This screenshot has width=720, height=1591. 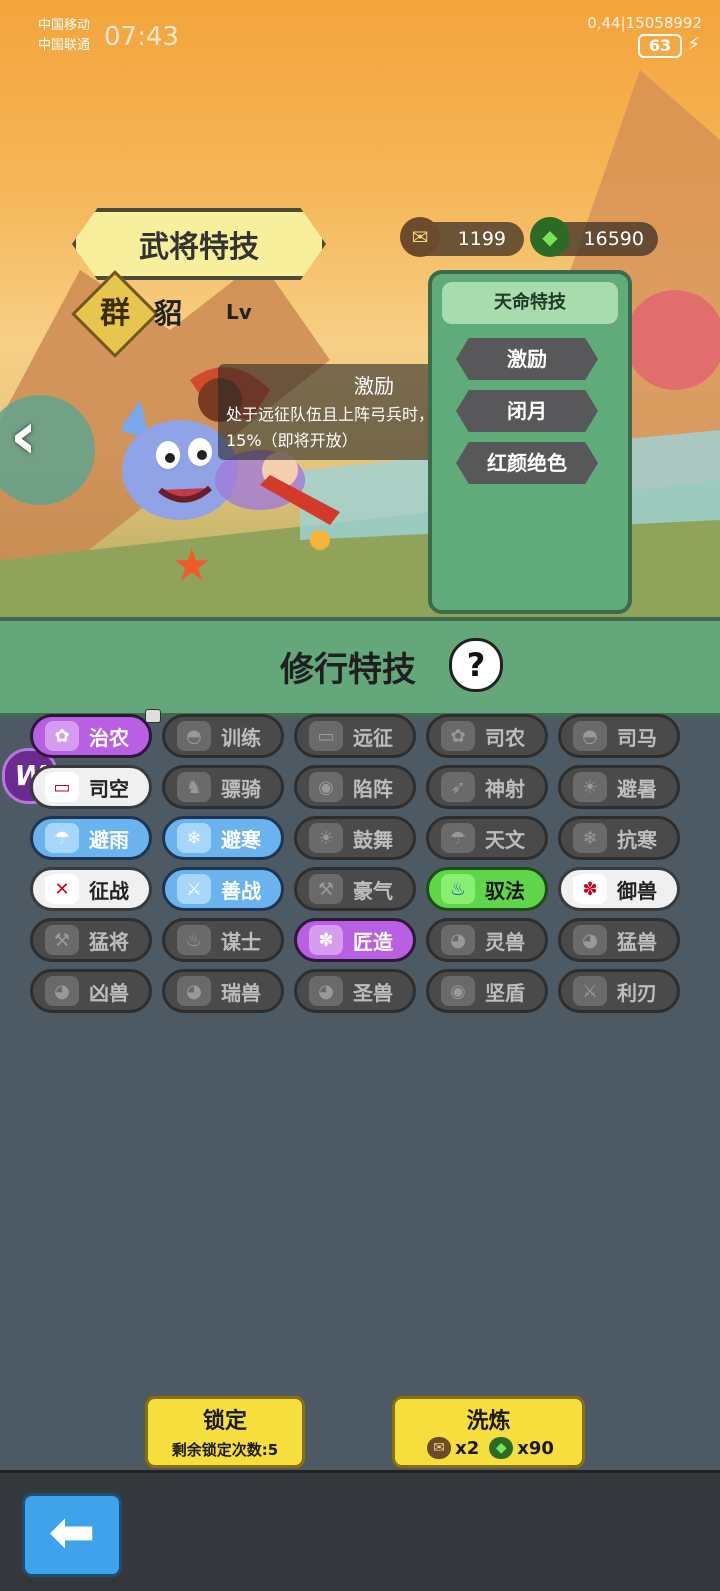 What do you see at coordinates (326, 736) in the screenshot?
I see `wood-icon: ▭` at bounding box center [326, 736].